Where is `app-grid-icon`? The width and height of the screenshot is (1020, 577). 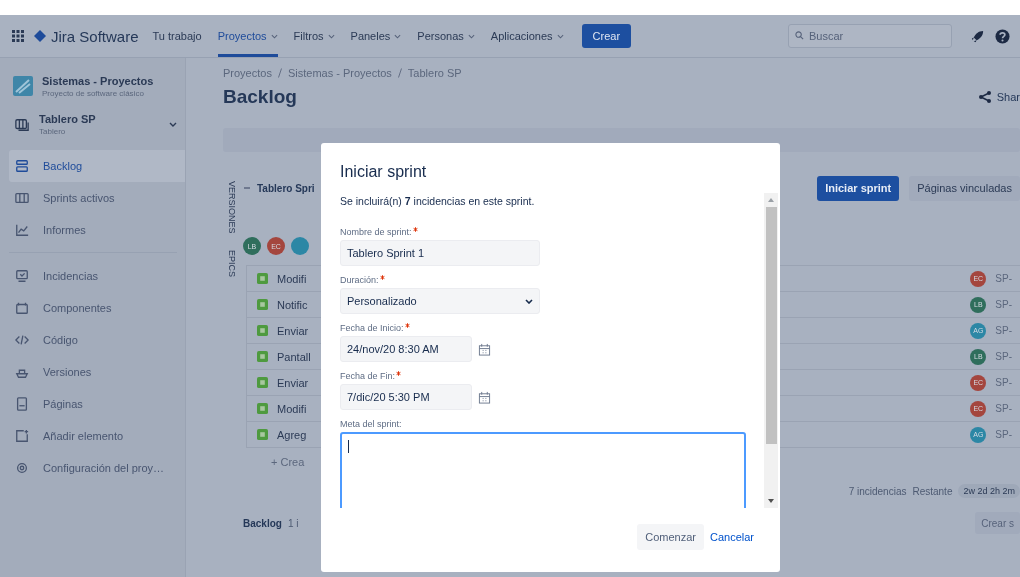 app-grid-icon is located at coordinates (18, 36).